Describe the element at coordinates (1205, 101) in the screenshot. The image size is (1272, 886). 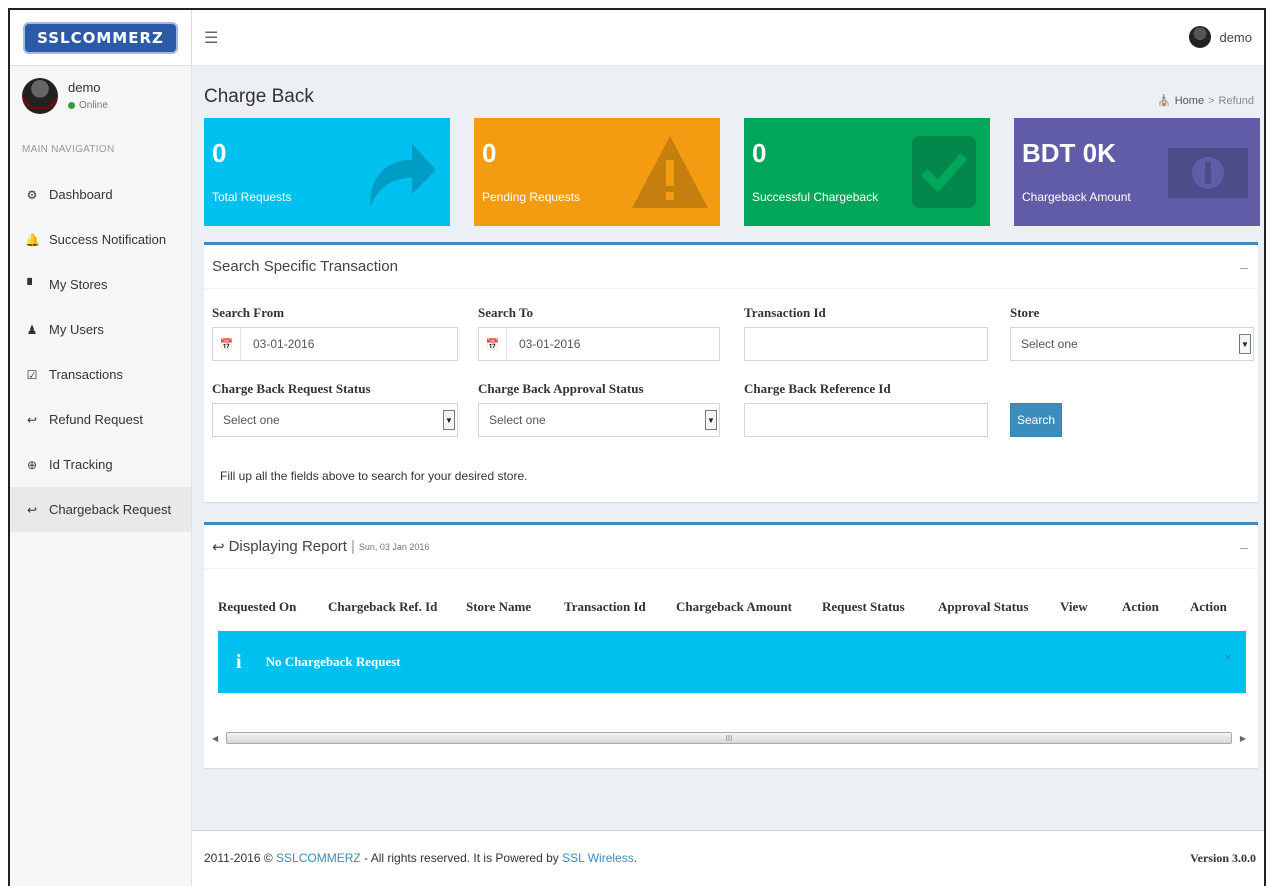
I see `breadcrumb: ⛪ Home > Refund` at that location.